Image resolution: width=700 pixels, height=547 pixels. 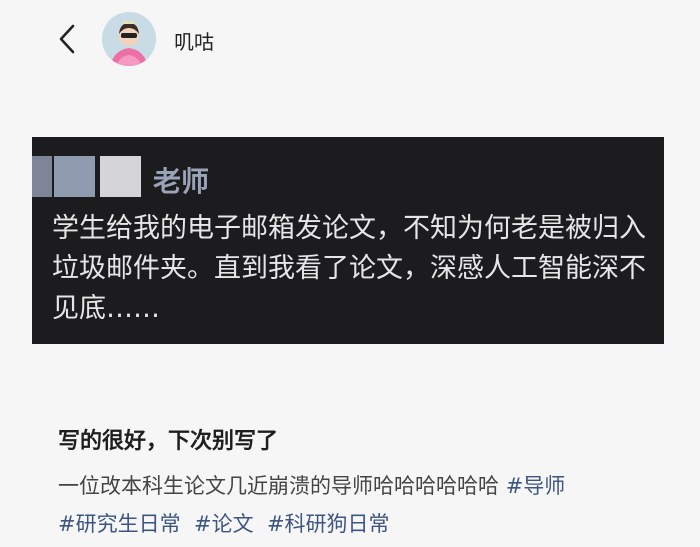 What do you see at coordinates (181, 181) in the screenshot?
I see `quoted-author-name: 老师` at bounding box center [181, 181].